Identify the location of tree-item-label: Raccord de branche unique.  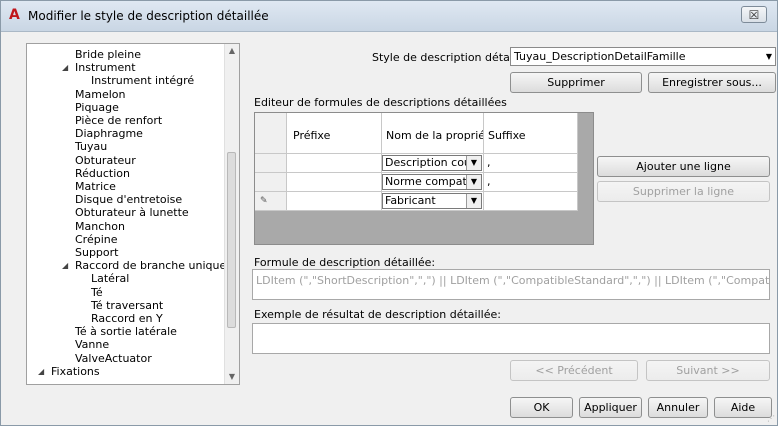
(151, 266).